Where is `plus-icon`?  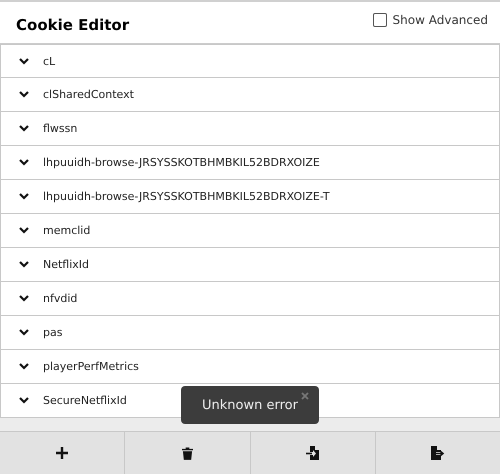 plus-icon is located at coordinates (62, 453).